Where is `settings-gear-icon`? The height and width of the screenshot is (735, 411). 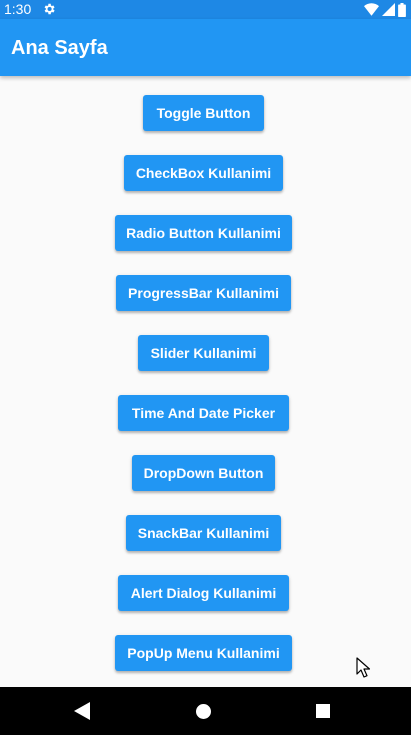
settings-gear-icon is located at coordinates (49, 9).